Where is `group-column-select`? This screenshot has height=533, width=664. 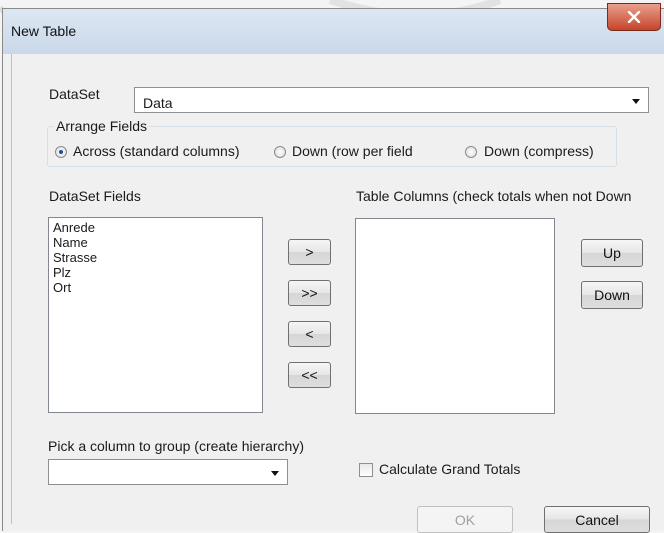
group-column-select is located at coordinates (168, 472).